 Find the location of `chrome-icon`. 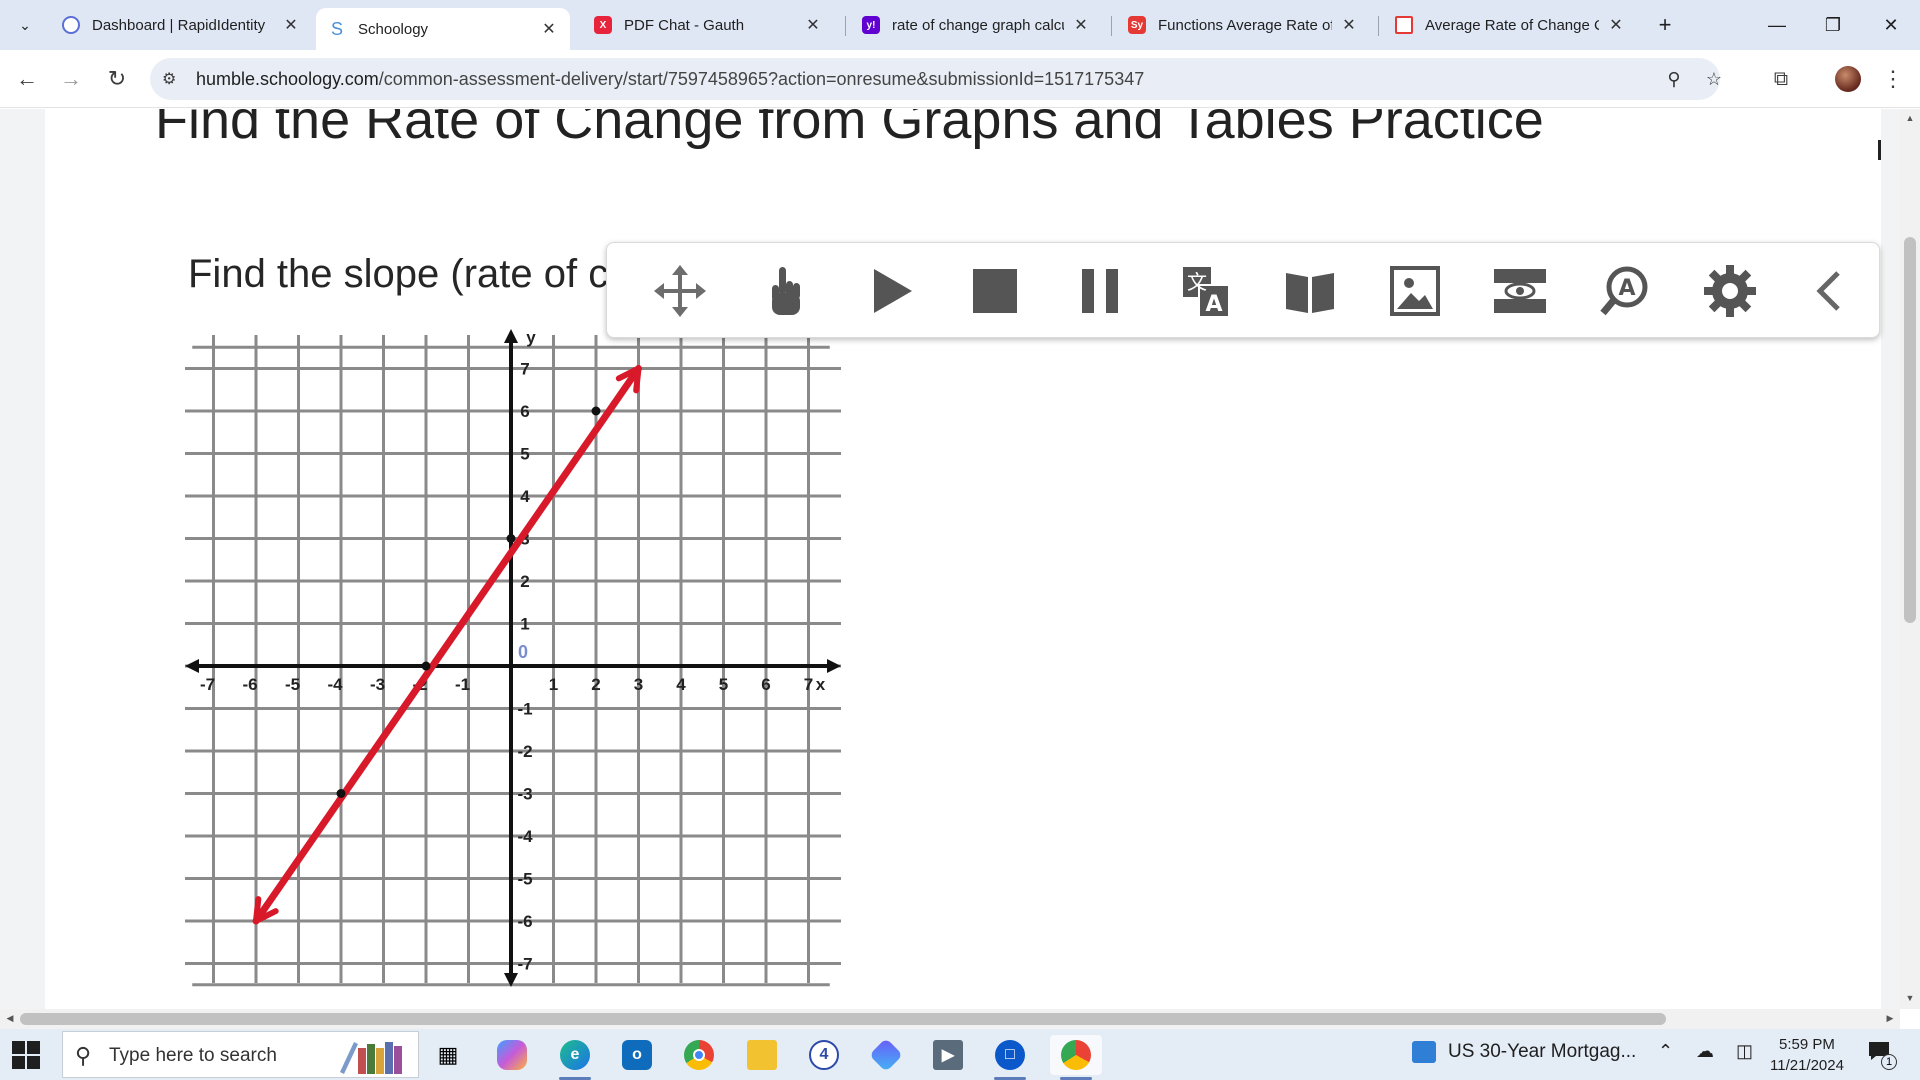

chrome-icon is located at coordinates (699, 1055).